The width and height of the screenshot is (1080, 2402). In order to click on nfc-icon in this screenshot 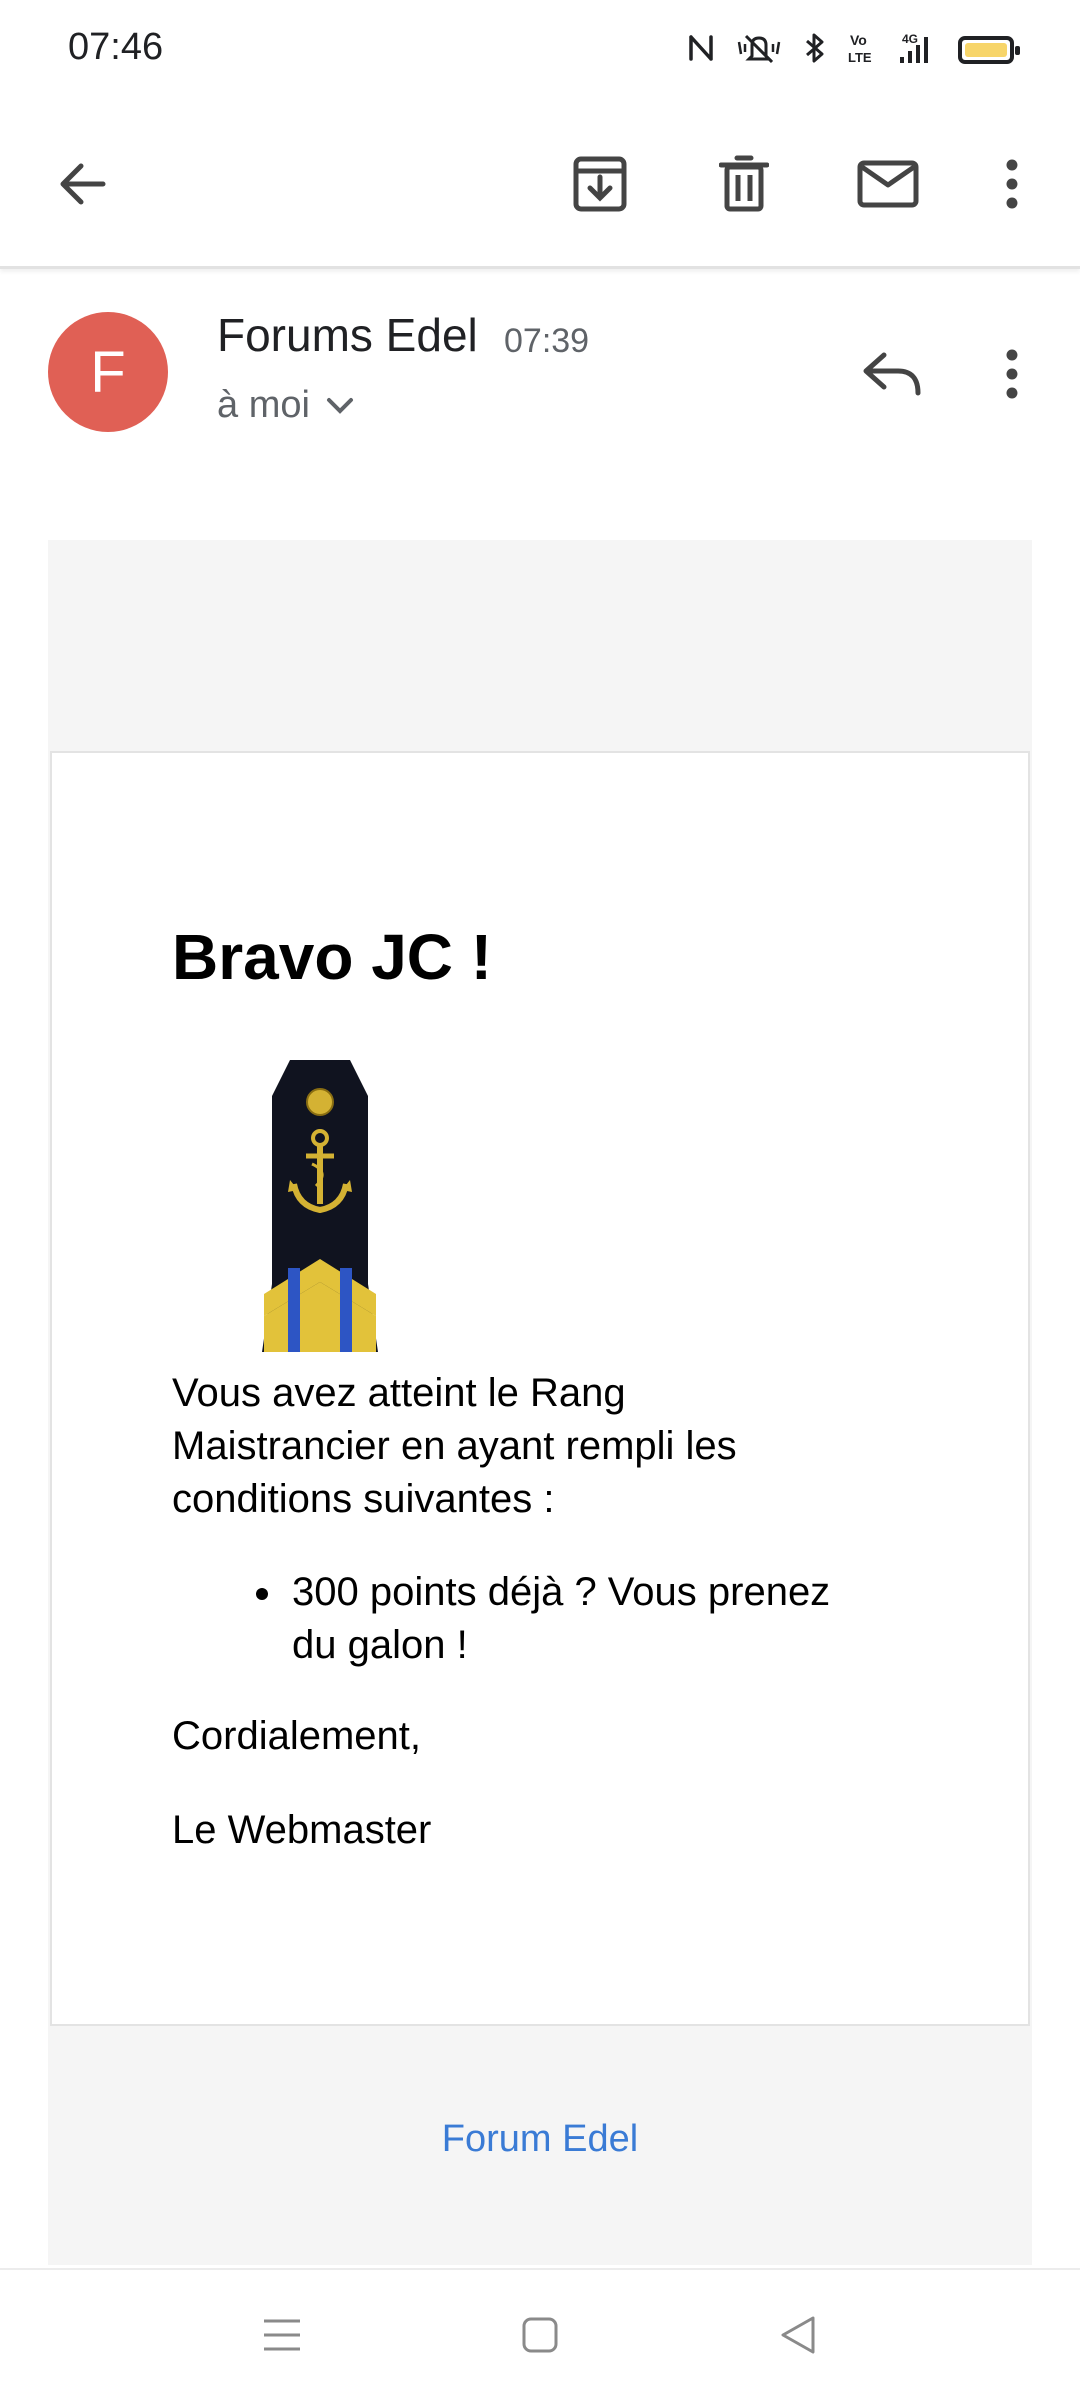, I will do `click(701, 50)`.